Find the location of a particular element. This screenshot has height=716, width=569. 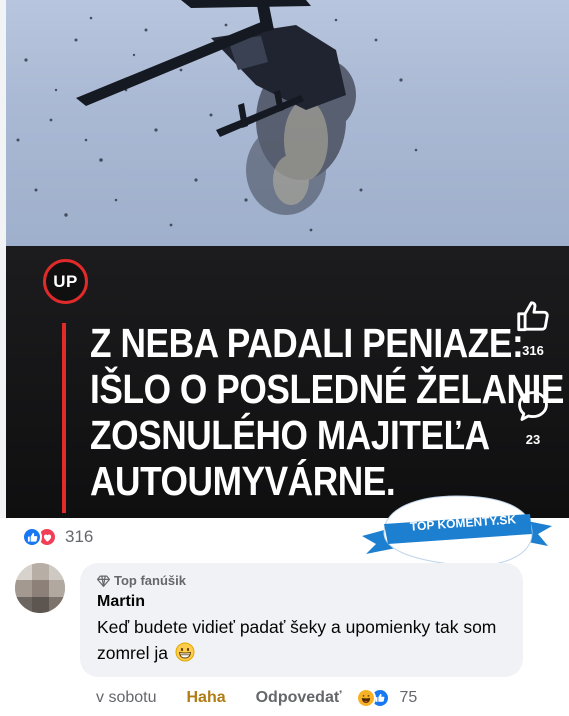

haha-reaction-icon is located at coordinates (365, 698).